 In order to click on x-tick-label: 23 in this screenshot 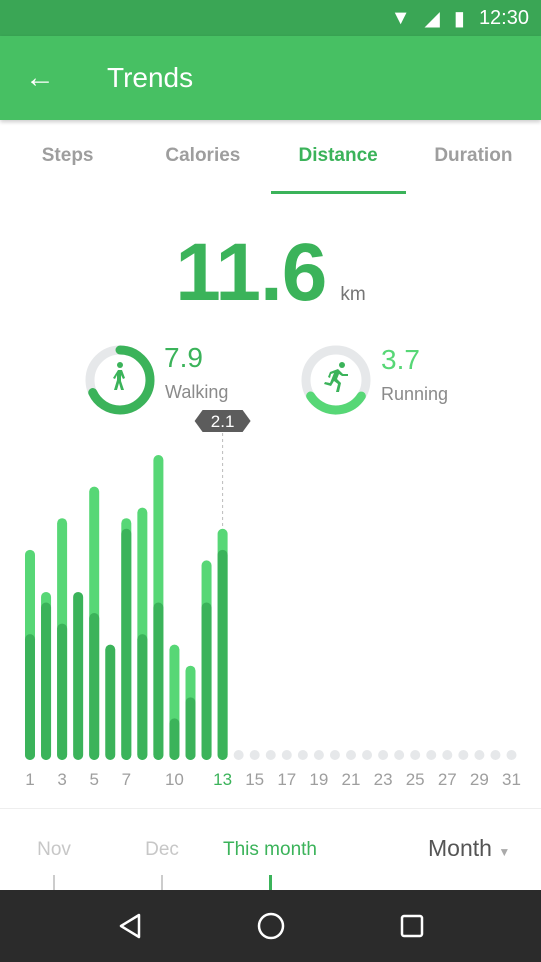, I will do `click(383, 779)`.